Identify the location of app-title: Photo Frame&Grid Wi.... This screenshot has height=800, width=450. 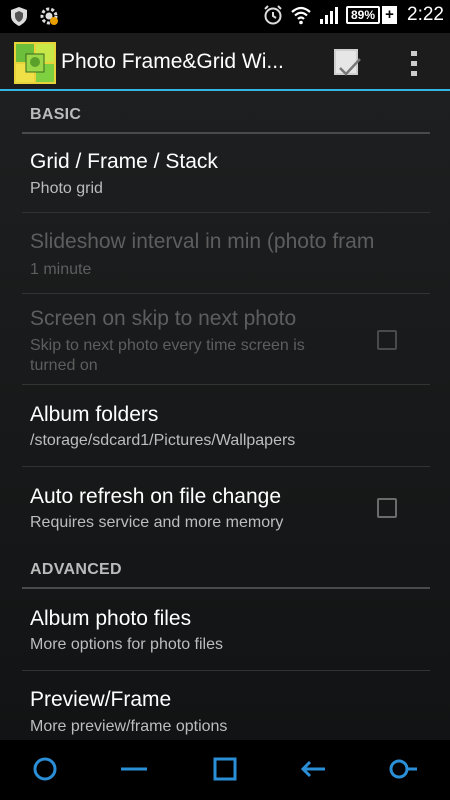
(172, 61).